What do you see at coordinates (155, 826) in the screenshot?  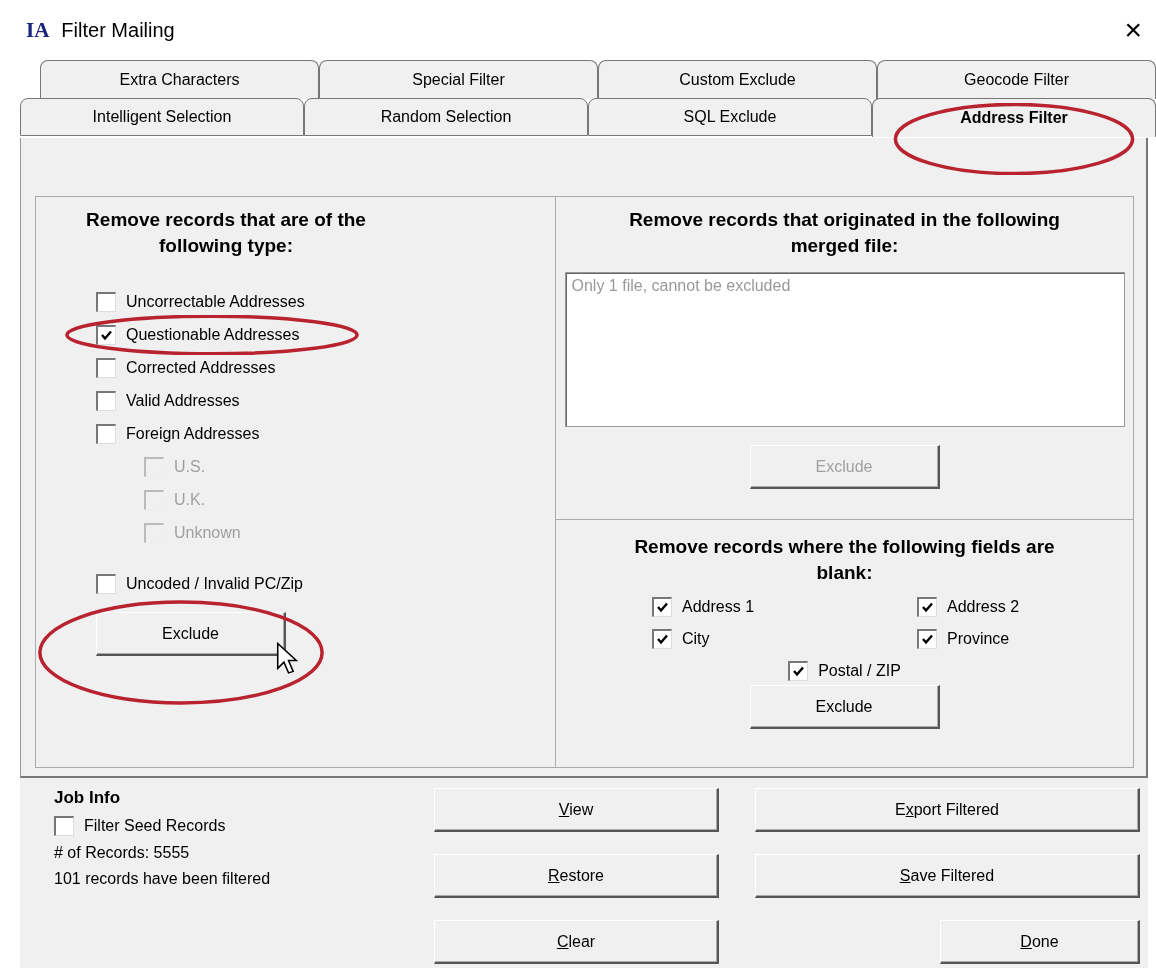 I see `checkbox-label: Filter Seed Records` at bounding box center [155, 826].